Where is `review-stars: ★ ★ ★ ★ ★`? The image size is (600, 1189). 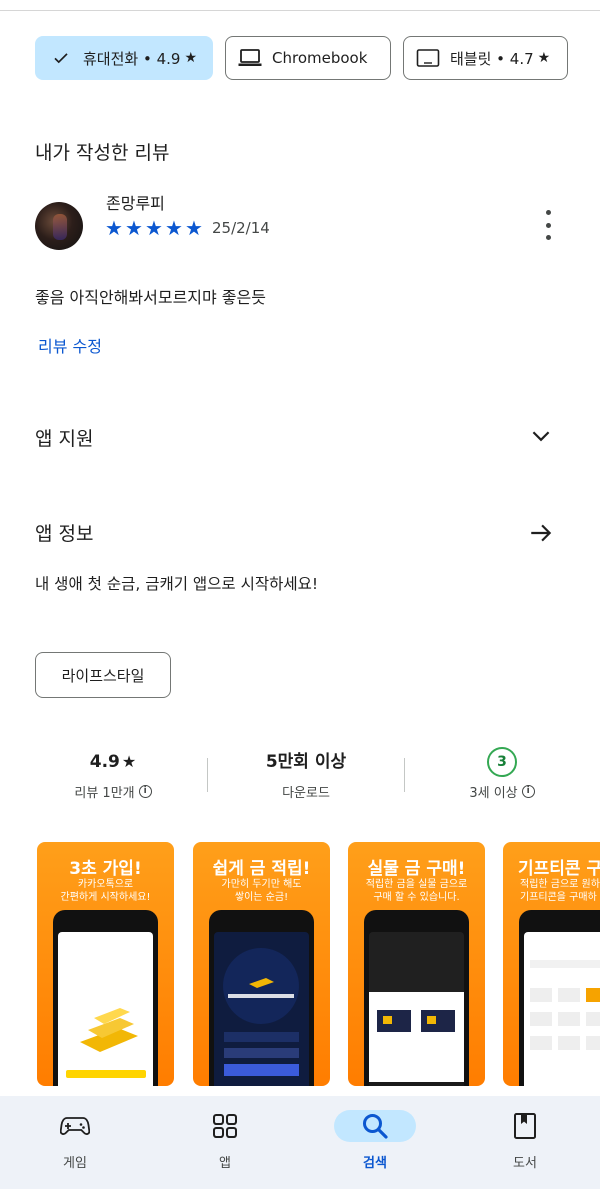 review-stars: ★ ★ ★ ★ ★ is located at coordinates (154, 228).